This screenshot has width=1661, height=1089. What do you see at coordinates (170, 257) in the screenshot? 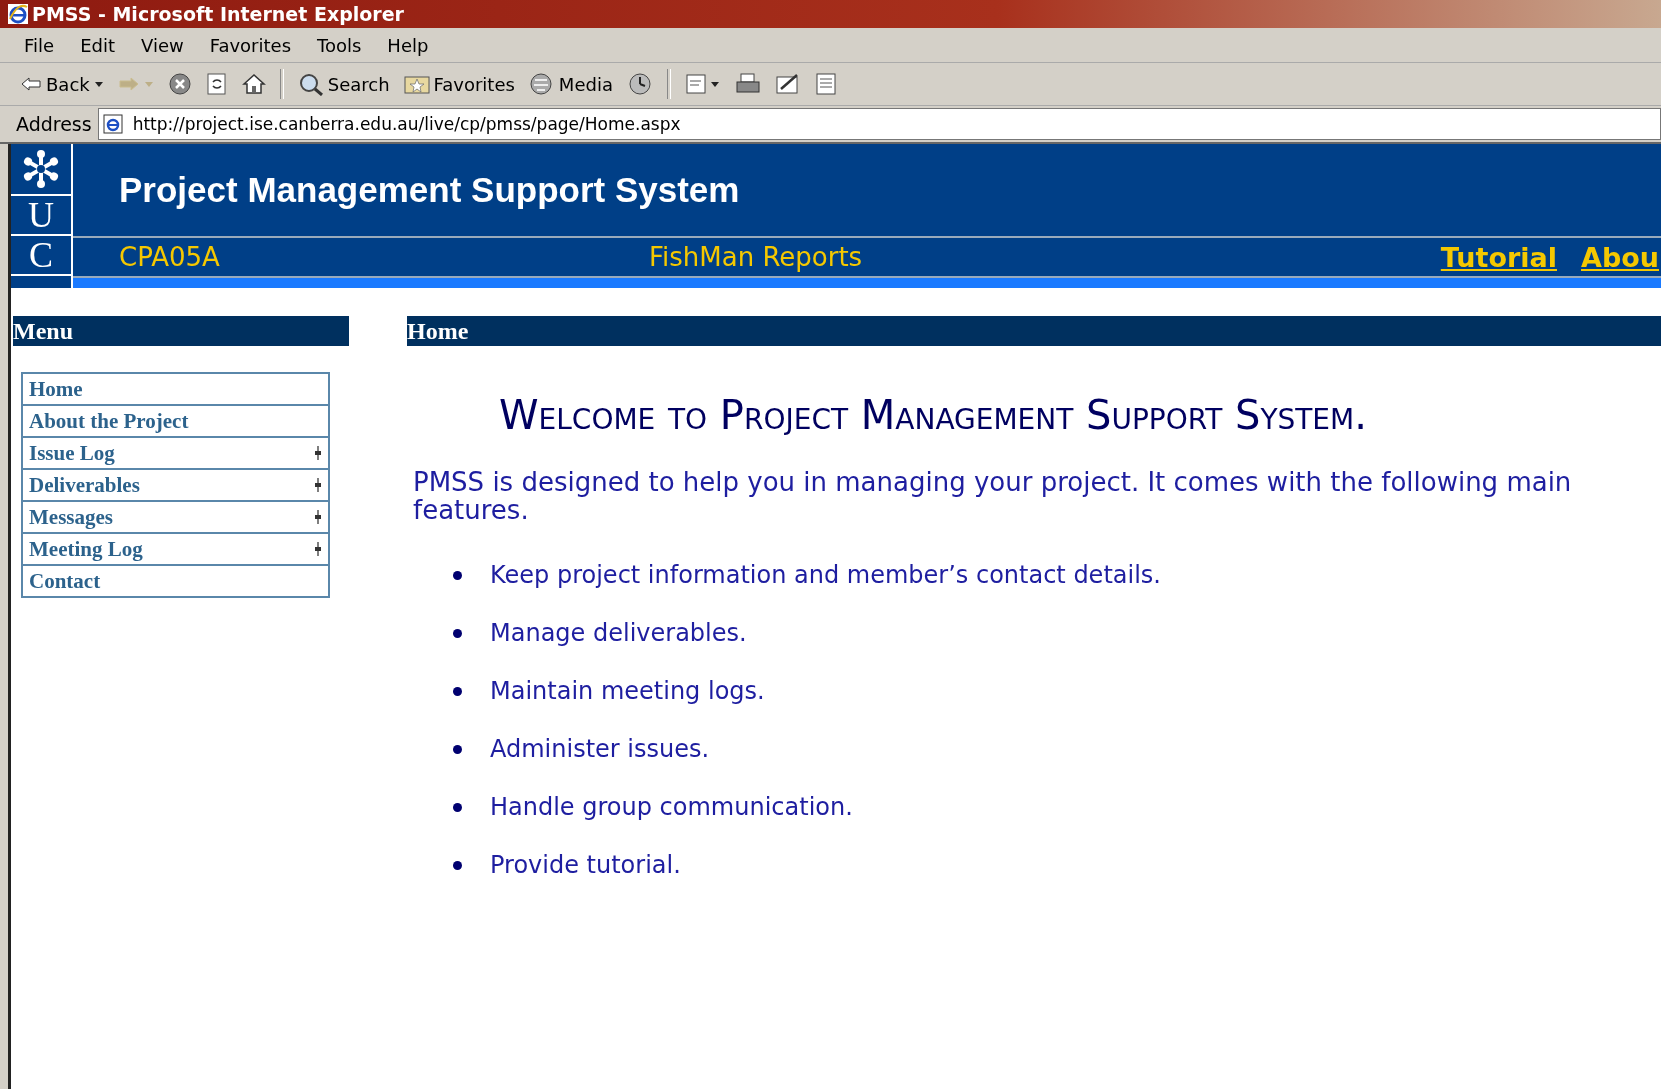
I see `project-code: CPA05A` at bounding box center [170, 257].